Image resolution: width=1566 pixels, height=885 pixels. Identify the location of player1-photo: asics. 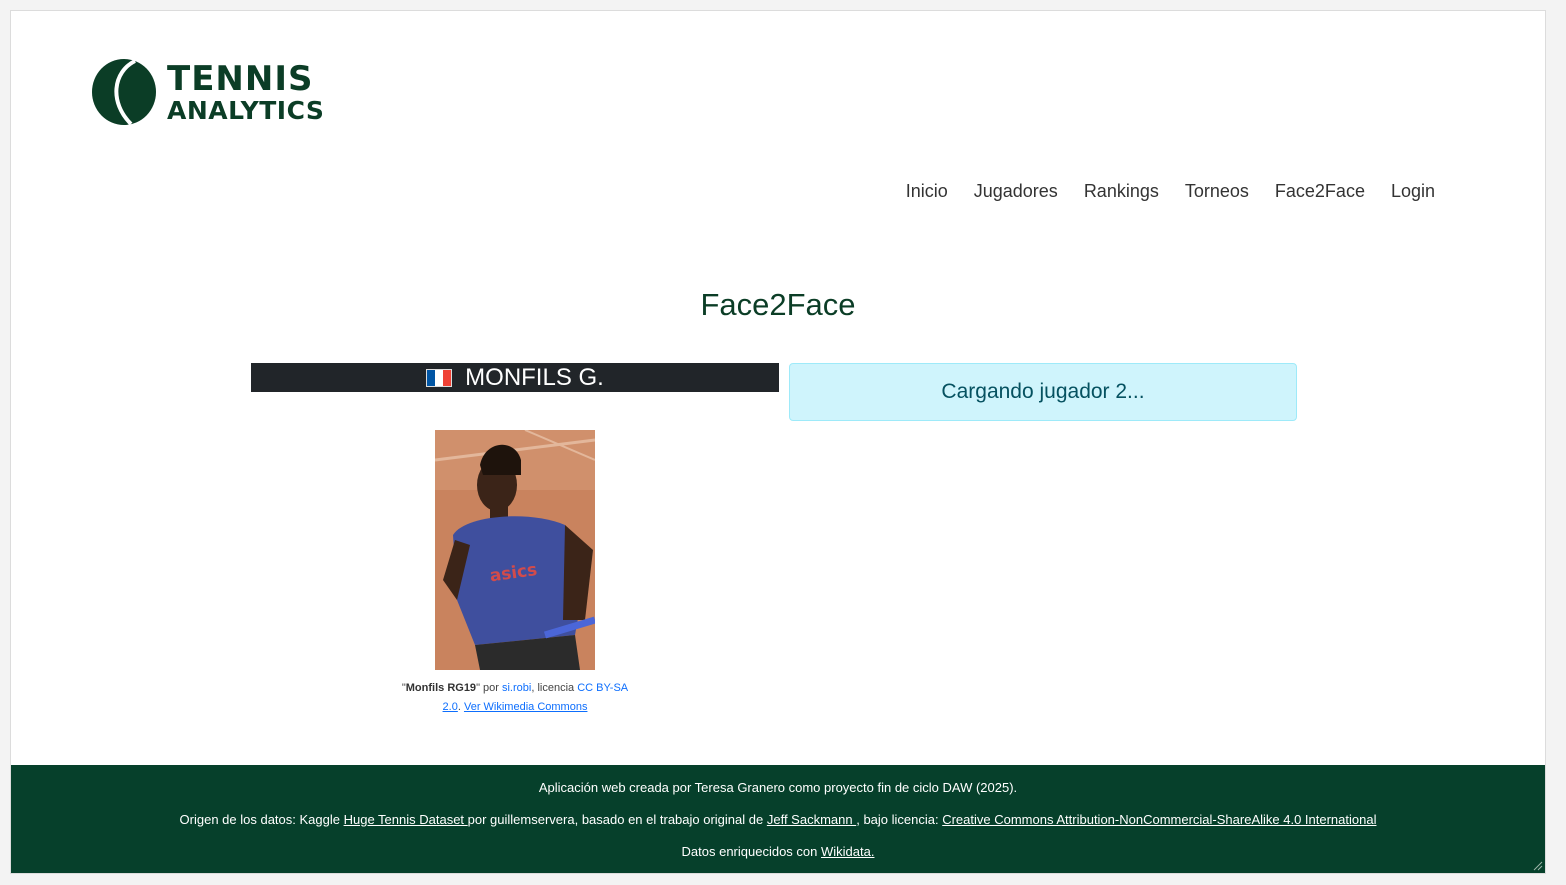
(515, 550).